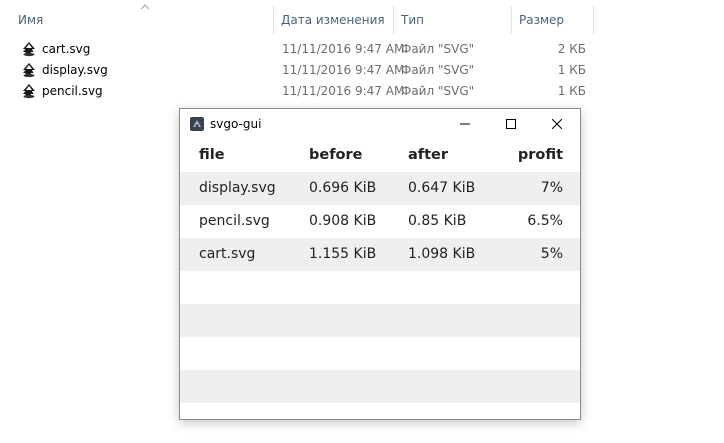 The width and height of the screenshot is (724, 443). I want to click on header-after: after, so click(428, 155).